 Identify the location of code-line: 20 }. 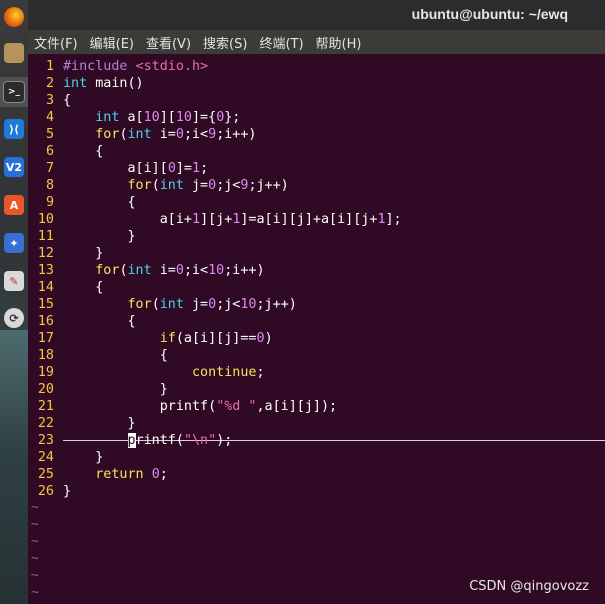
(98, 389).